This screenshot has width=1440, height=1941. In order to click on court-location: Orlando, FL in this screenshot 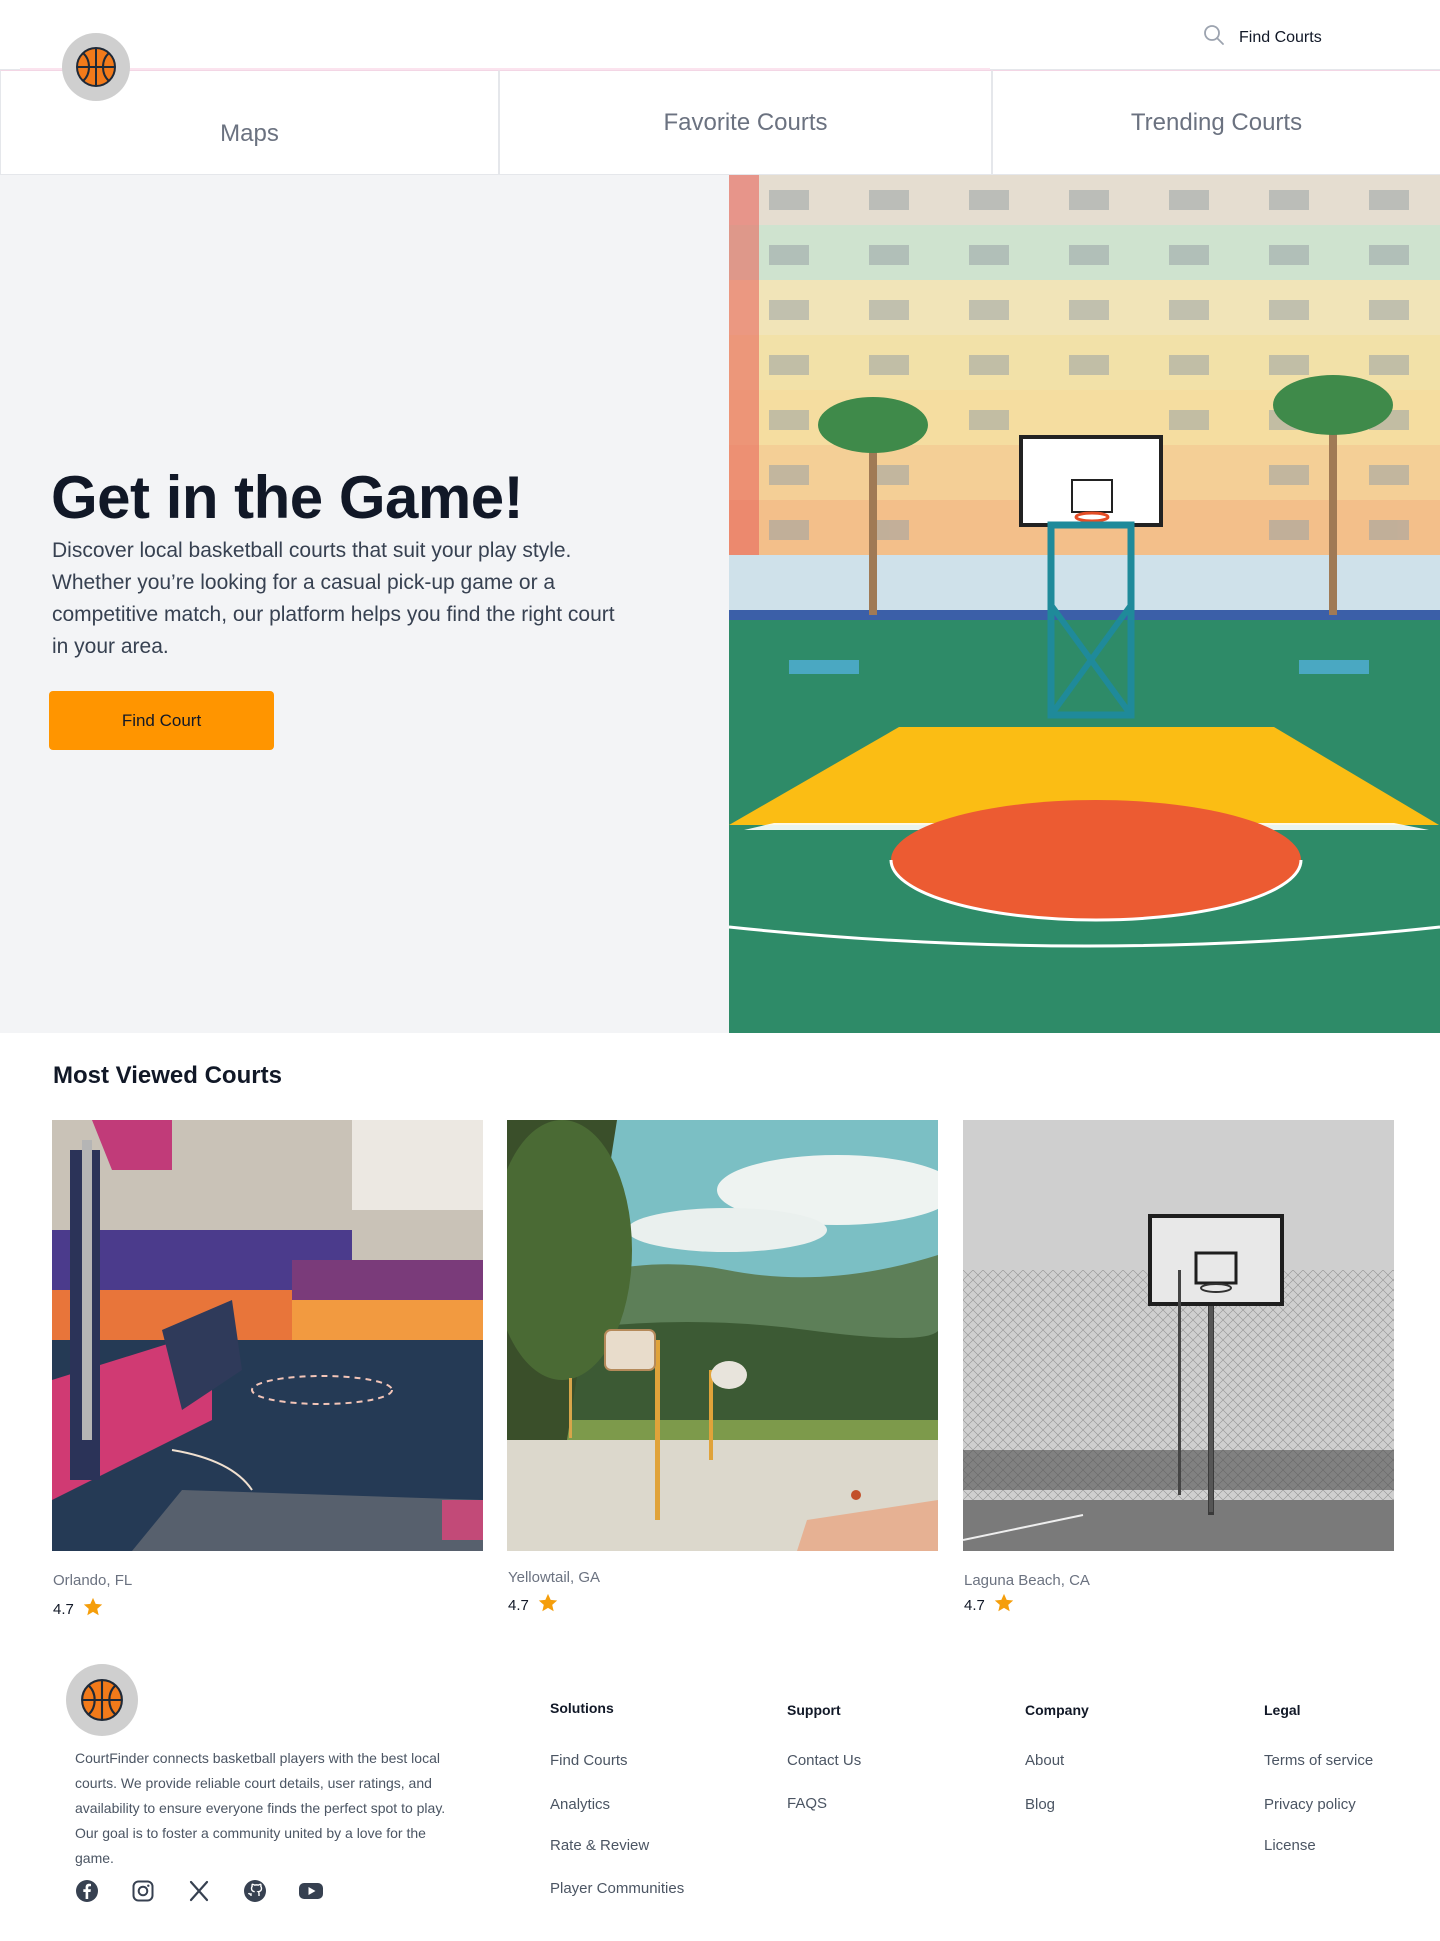, I will do `click(93, 1580)`.